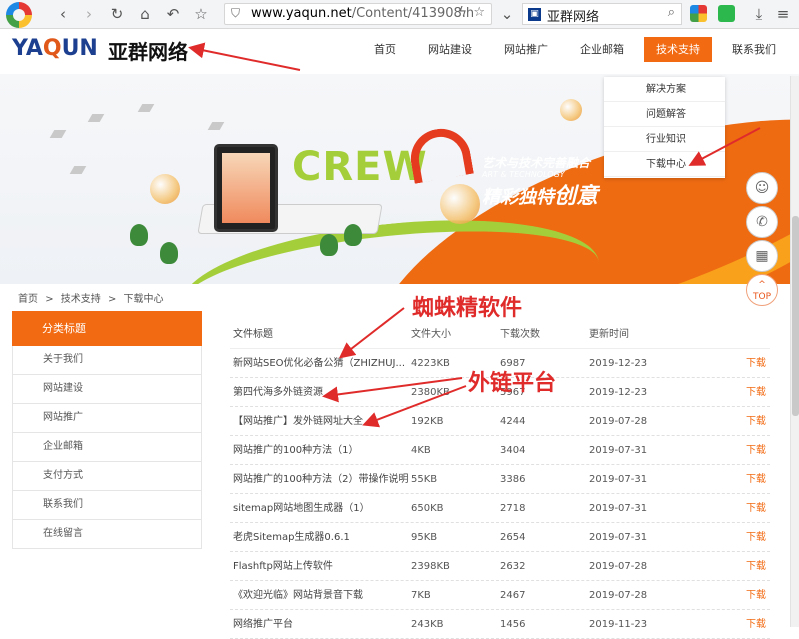 This screenshot has height=639, width=799. What do you see at coordinates (144, 299) in the screenshot?
I see `breadcrumb-download: 下载中心` at bounding box center [144, 299].